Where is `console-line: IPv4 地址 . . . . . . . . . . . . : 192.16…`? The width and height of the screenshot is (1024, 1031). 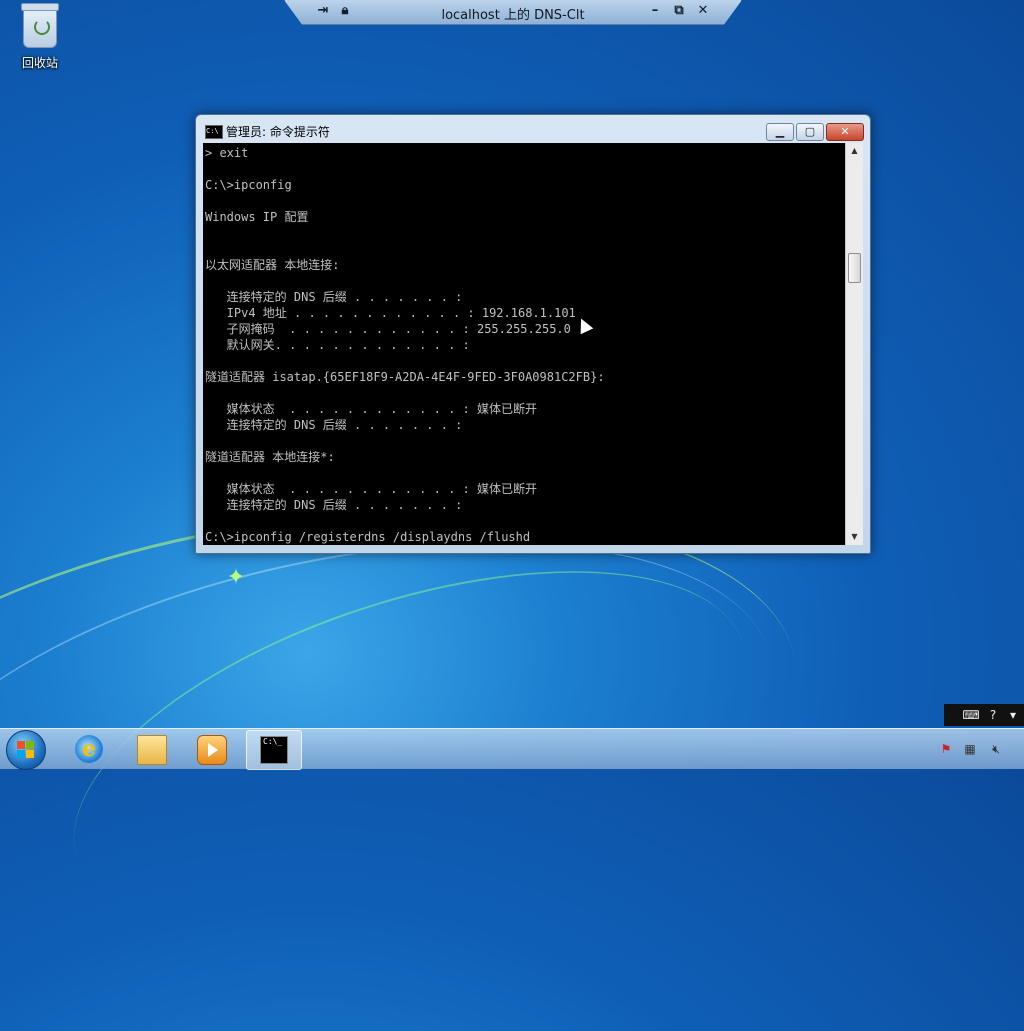
console-line: IPv4 地址 . . . . . . . . . . . . : 192.16… is located at coordinates (390, 313).